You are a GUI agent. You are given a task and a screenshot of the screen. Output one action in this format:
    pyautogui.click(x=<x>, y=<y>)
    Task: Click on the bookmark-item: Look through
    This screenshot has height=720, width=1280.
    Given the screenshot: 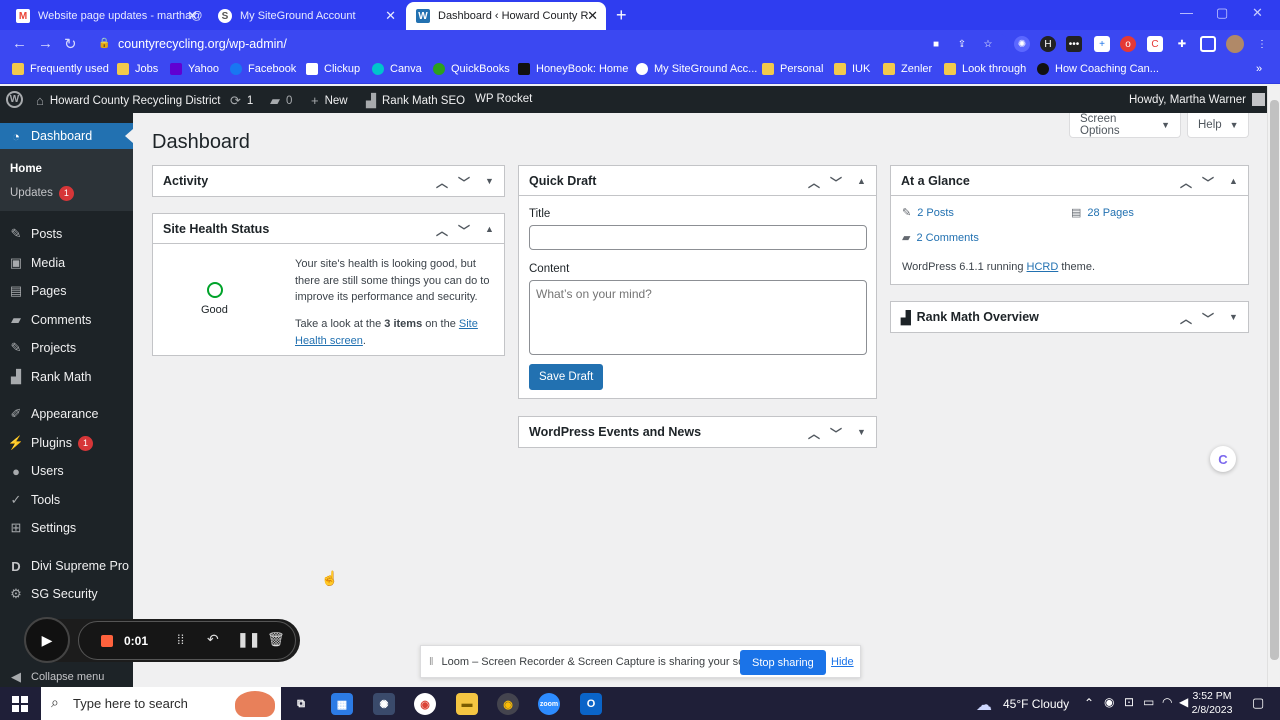 What is the action you would take?
    pyautogui.click(x=985, y=69)
    